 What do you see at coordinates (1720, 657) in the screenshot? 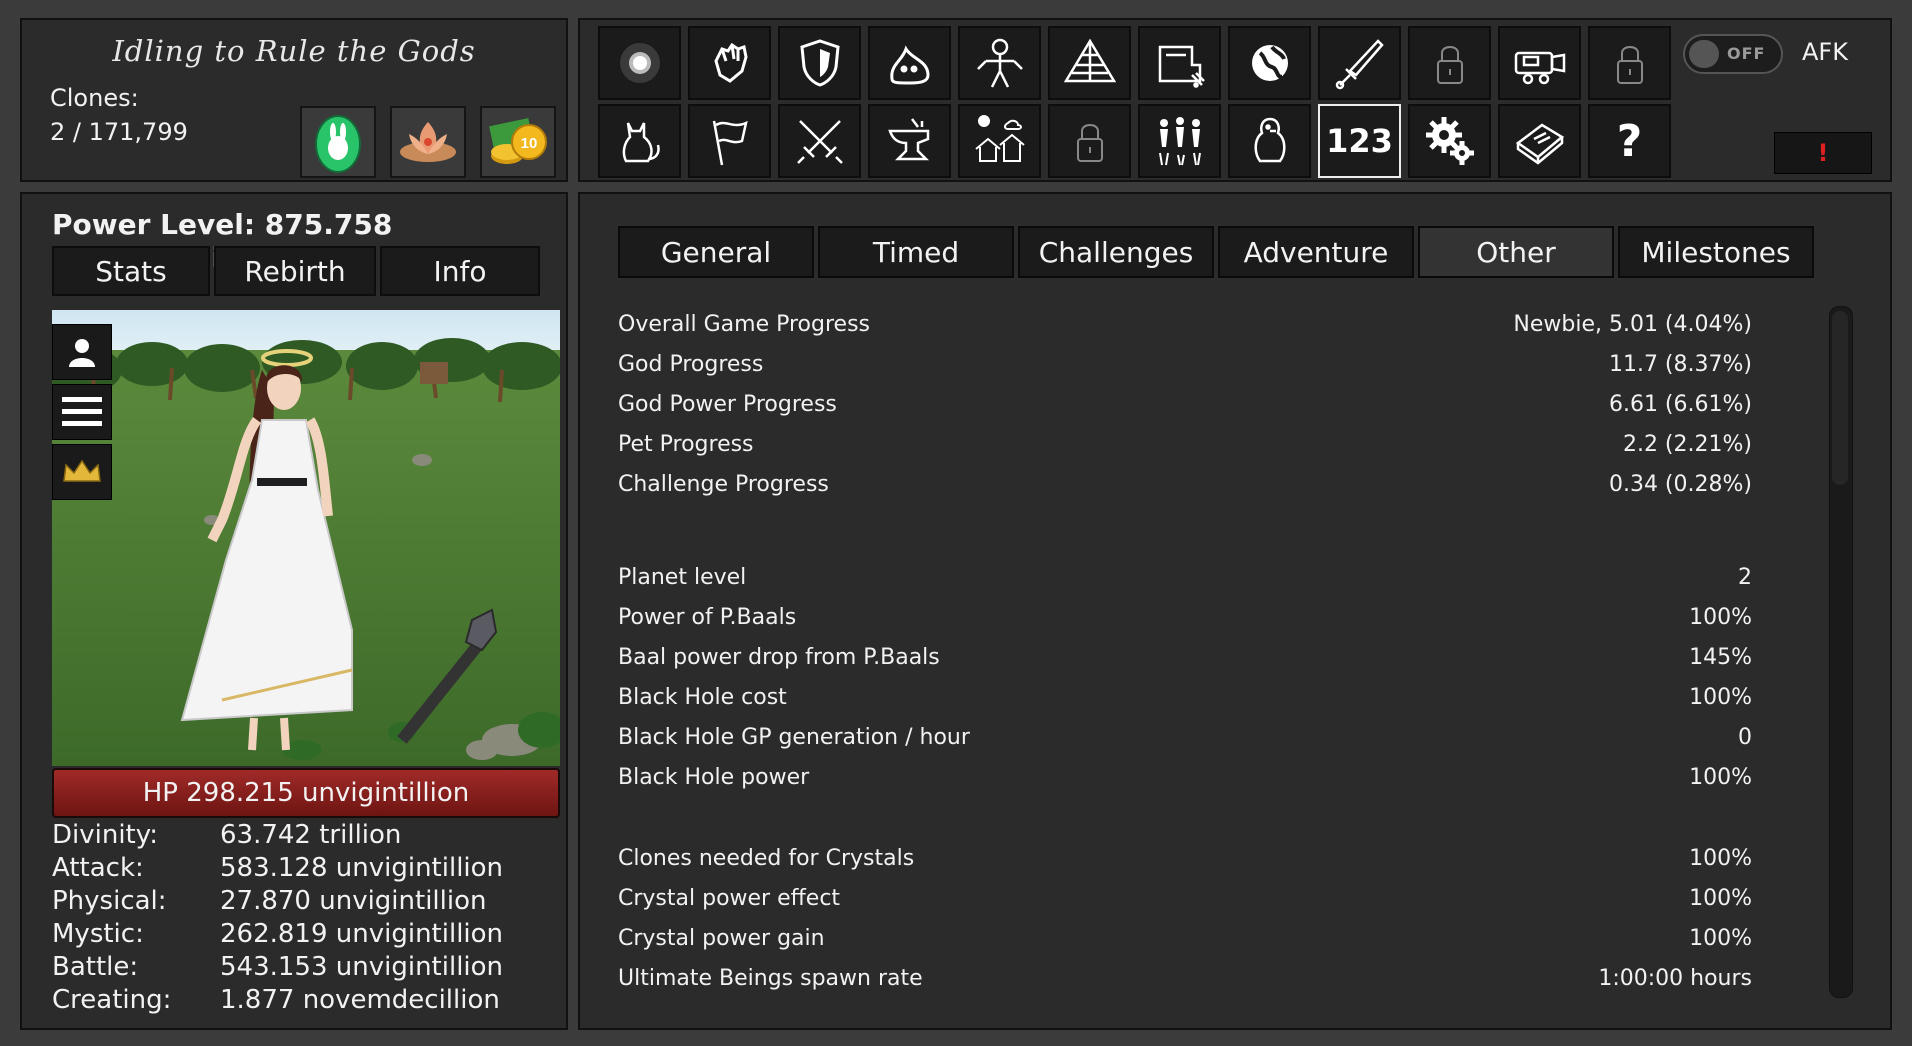
I see `stat-row-value: 145%` at bounding box center [1720, 657].